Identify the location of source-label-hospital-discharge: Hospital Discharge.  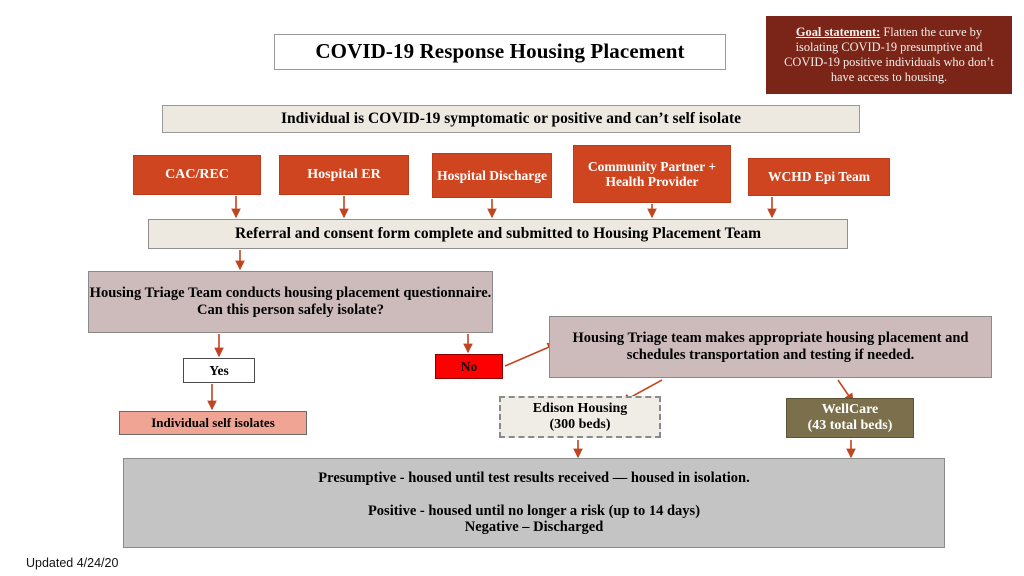
(492, 175).